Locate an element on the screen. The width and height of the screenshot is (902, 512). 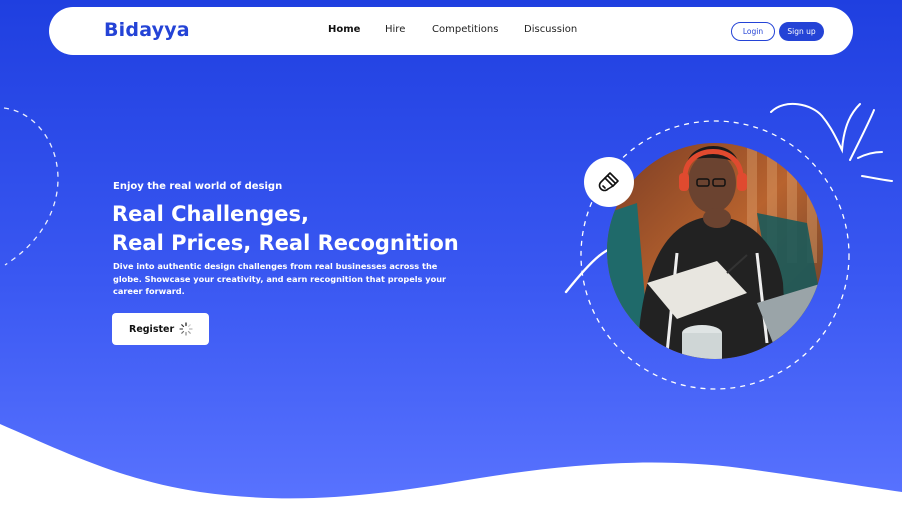
paintbrush-icon is located at coordinates (608, 182).